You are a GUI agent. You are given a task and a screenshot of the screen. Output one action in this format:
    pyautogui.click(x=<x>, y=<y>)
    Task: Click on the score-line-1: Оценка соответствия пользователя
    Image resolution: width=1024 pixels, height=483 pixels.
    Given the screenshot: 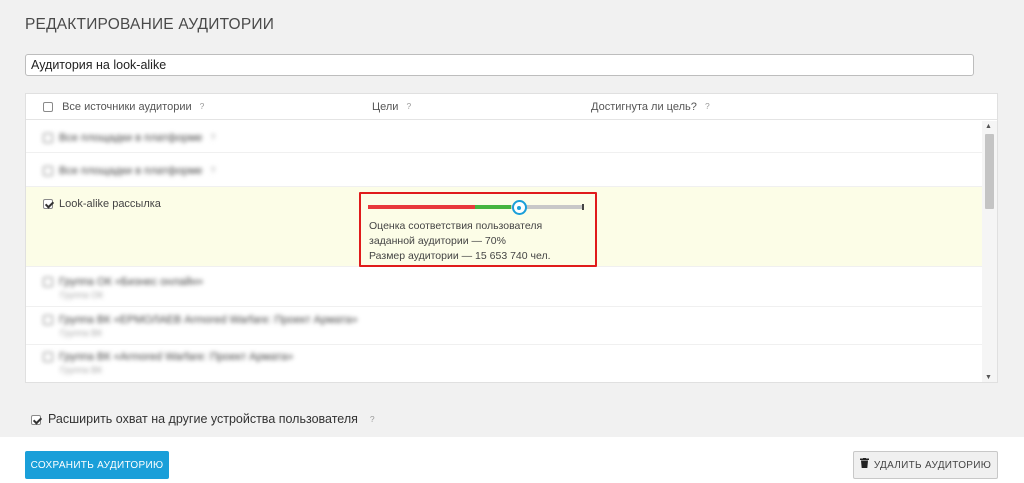 What is the action you would take?
    pyautogui.click(x=456, y=226)
    